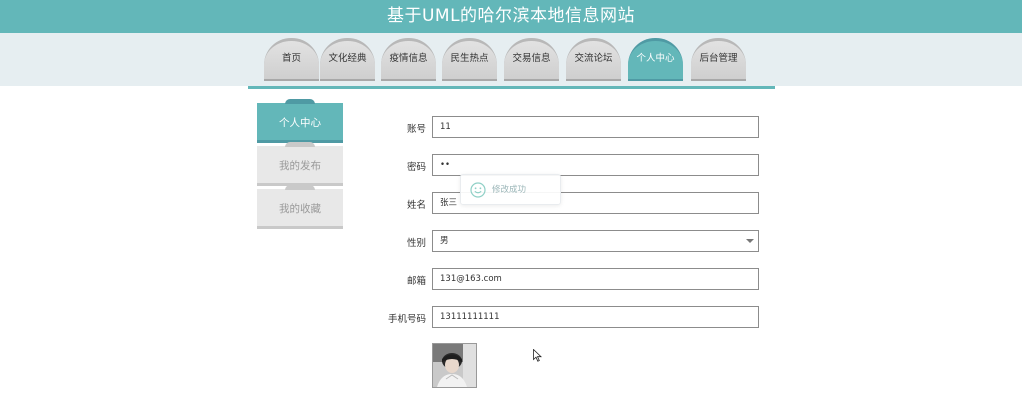 The height and width of the screenshot is (400, 1022). I want to click on mouse-pointer-icon, so click(537, 355).